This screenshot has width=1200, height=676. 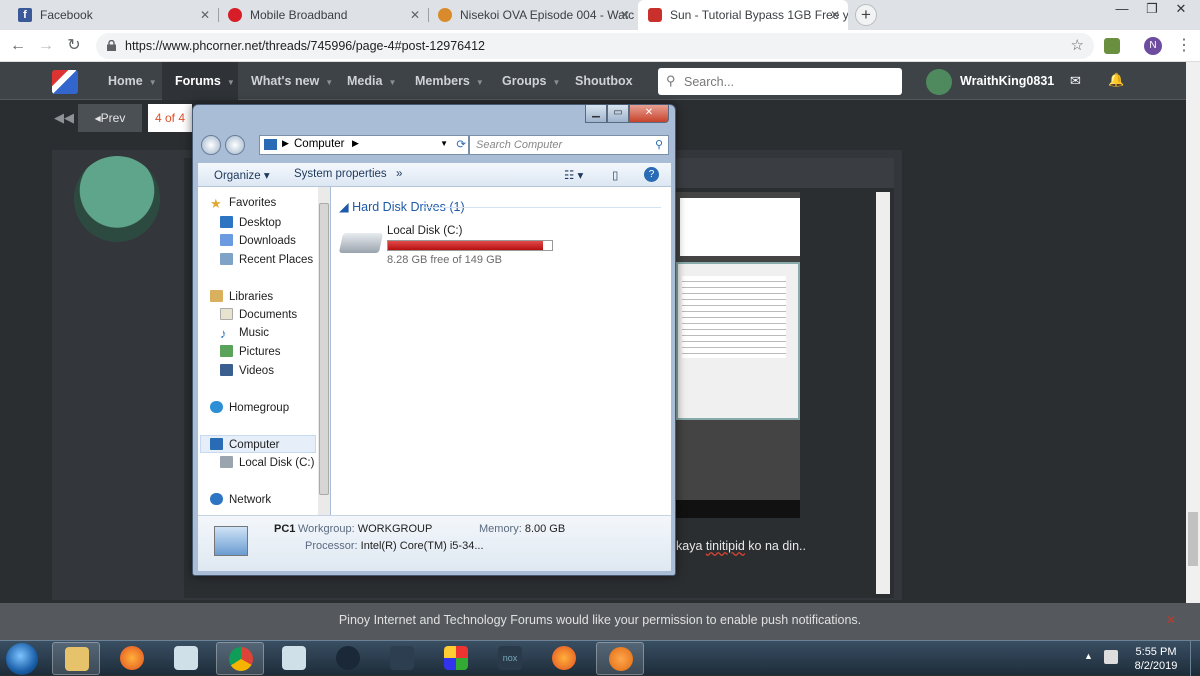 What do you see at coordinates (340, 174) in the screenshot?
I see `system-properties-button: System properties` at bounding box center [340, 174].